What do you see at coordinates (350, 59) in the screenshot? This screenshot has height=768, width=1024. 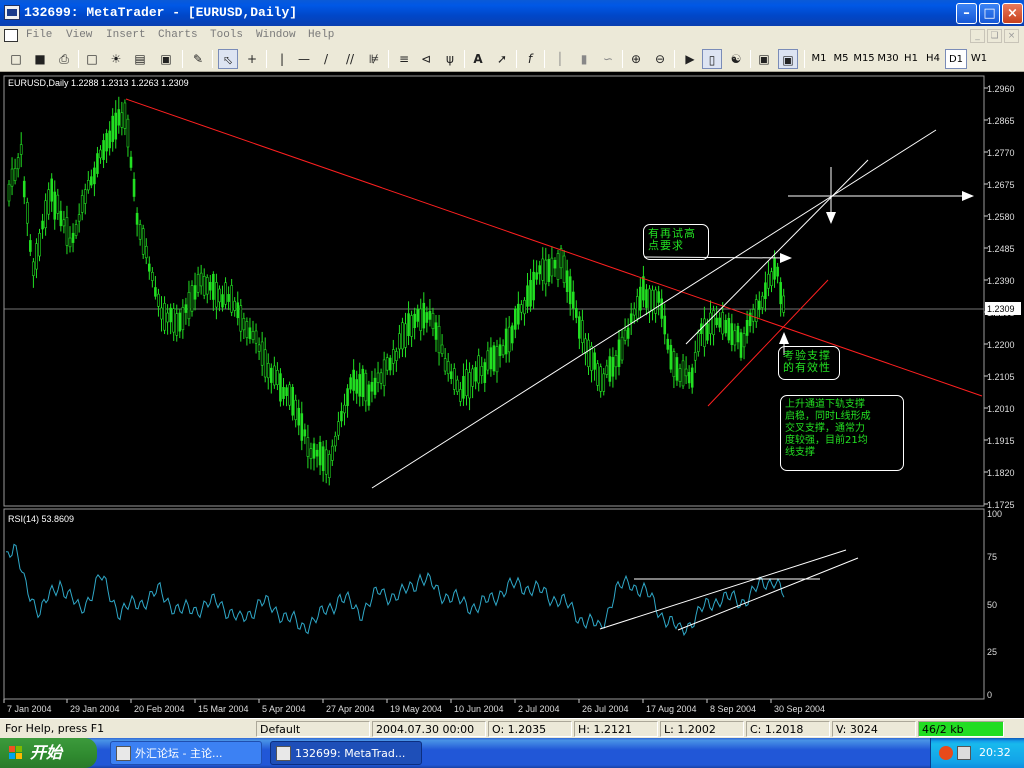 I see `channel-icon: //` at bounding box center [350, 59].